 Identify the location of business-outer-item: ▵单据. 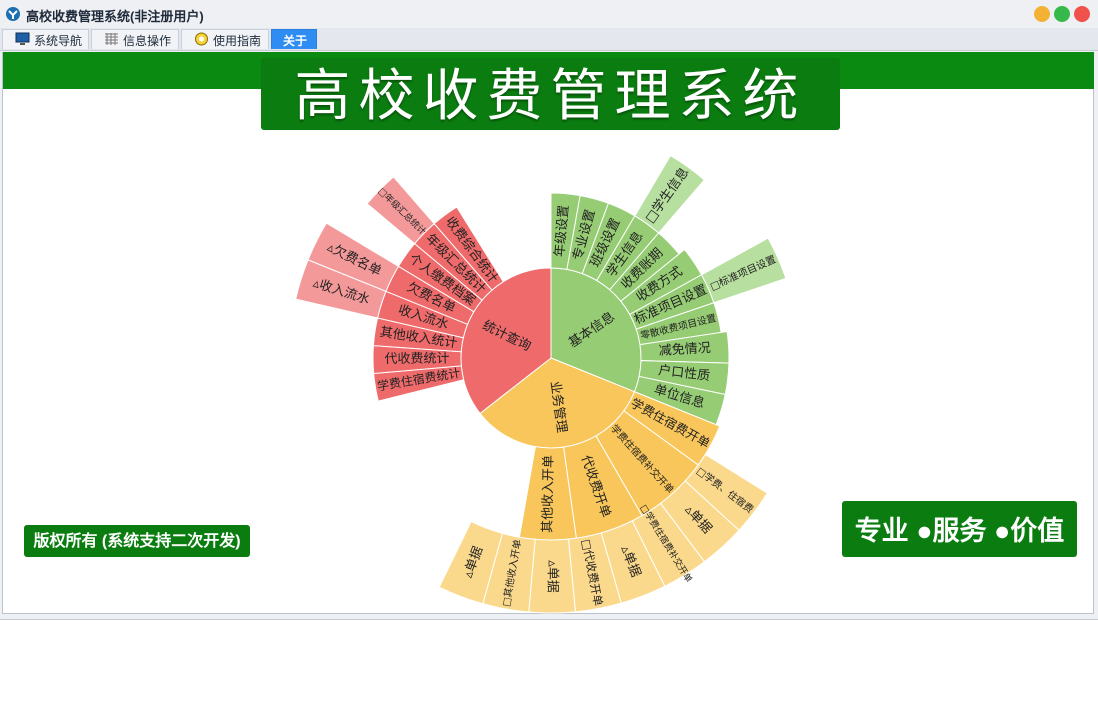
(552, 576).